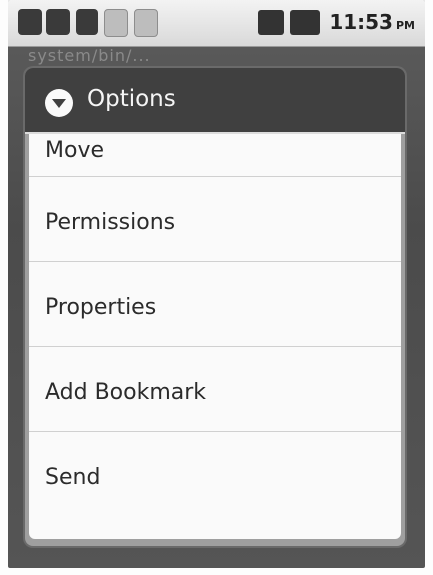 The height and width of the screenshot is (575, 433). Describe the element at coordinates (271, 22) in the screenshot. I see `signal-icon` at that location.